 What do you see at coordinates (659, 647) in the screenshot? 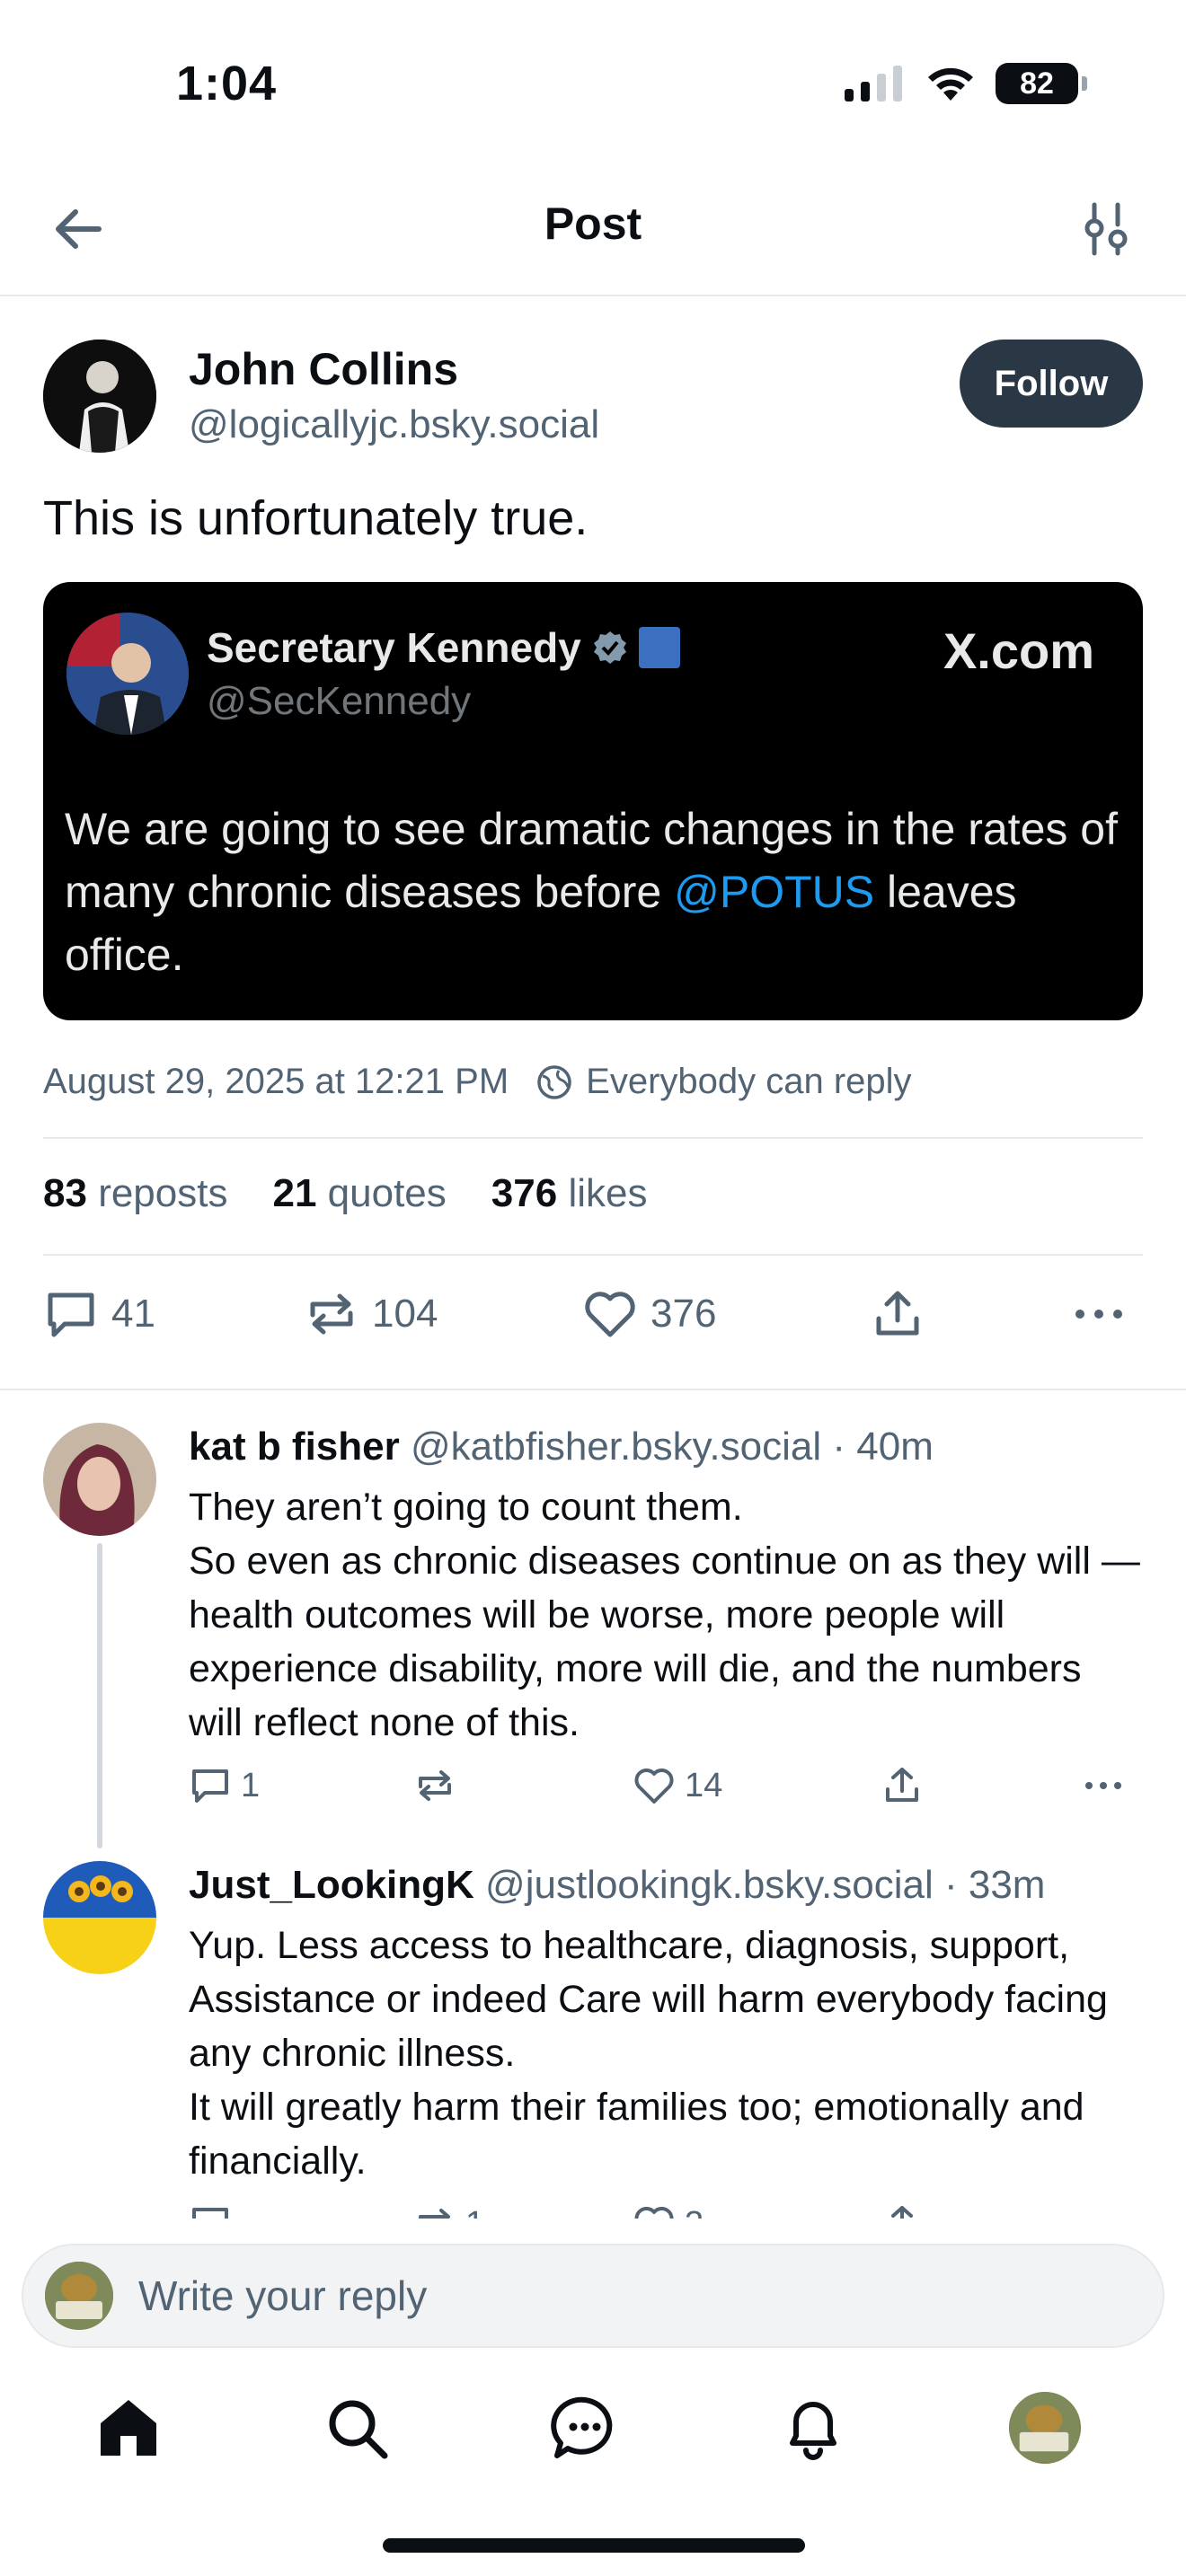
I see `government-badge-icon` at bounding box center [659, 647].